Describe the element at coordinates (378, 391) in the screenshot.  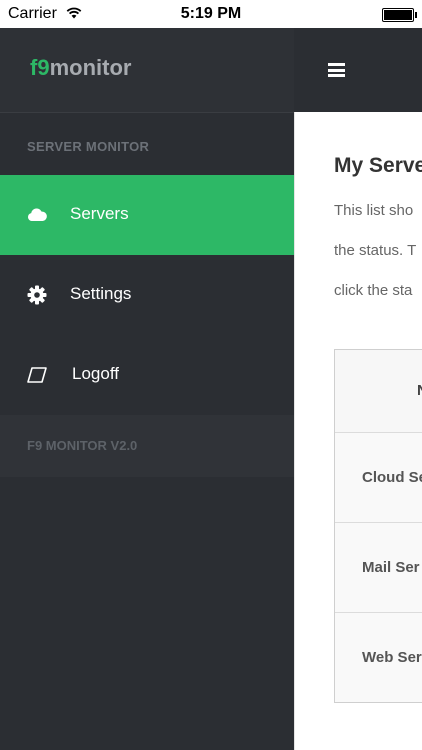
I see `table-header: N` at that location.